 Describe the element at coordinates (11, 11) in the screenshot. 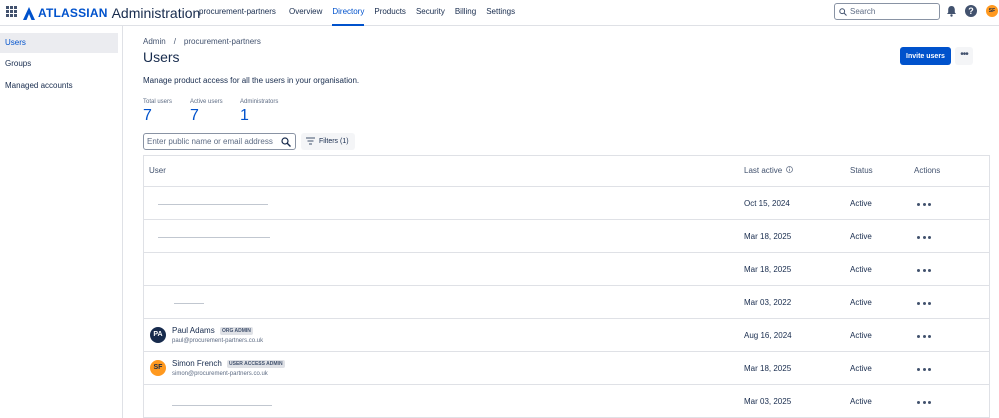

I see `app-switcher-icon` at that location.